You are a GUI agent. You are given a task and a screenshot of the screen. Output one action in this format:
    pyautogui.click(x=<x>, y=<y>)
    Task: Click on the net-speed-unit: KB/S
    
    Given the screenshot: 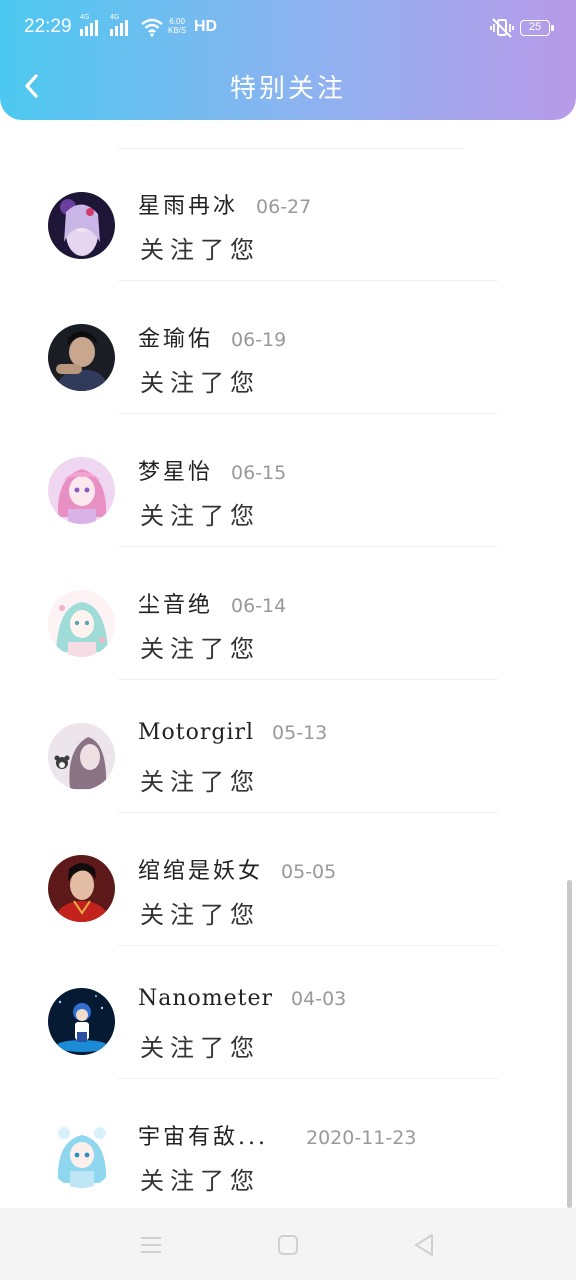 What is the action you would take?
    pyautogui.click(x=177, y=30)
    